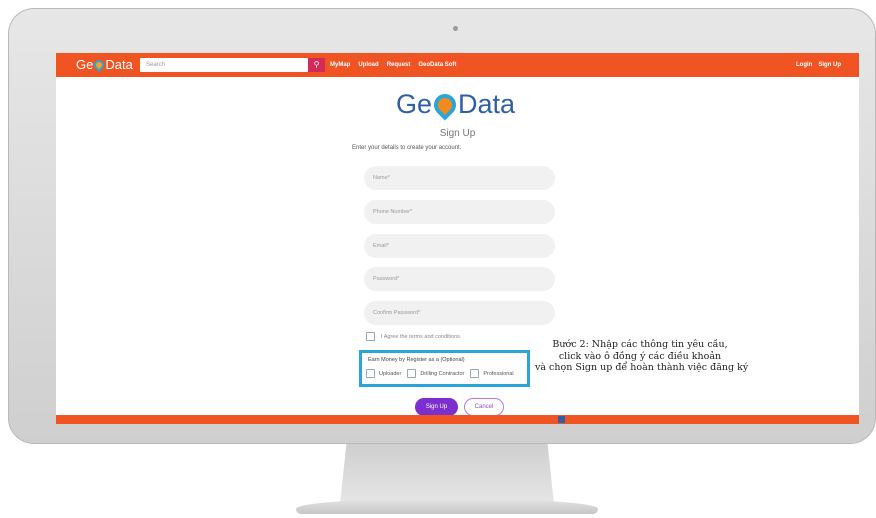  I want to click on page-title: Sign Up, so click(457, 133).